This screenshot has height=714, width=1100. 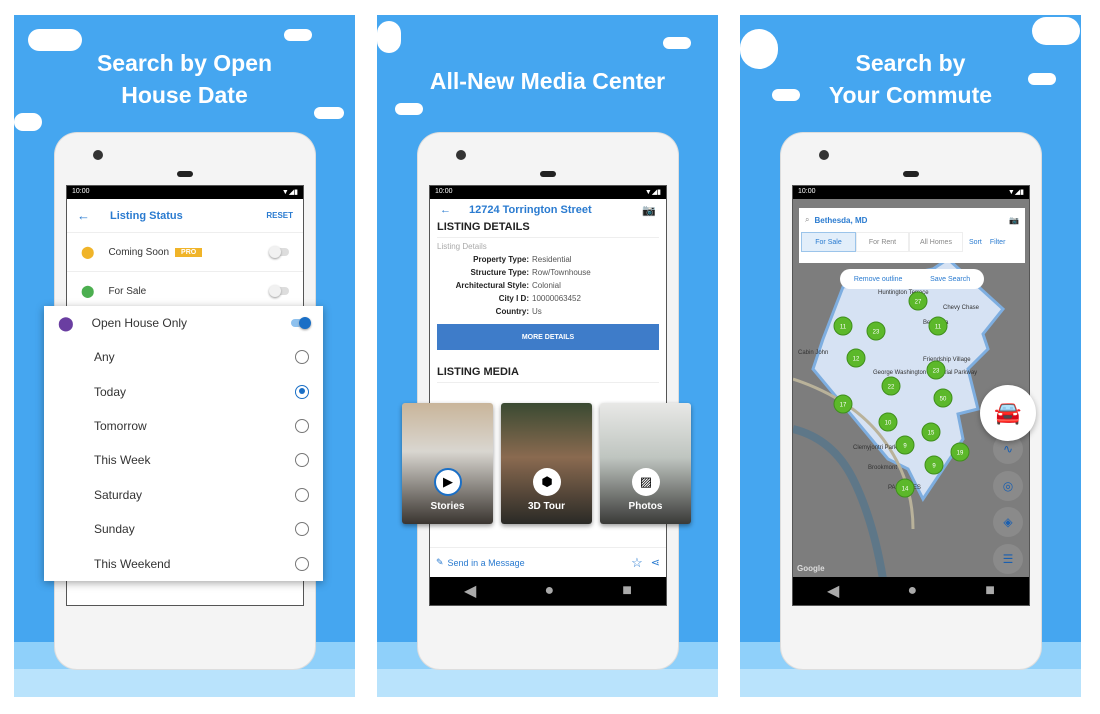 I want to click on map-river, so click(x=840, y=502).